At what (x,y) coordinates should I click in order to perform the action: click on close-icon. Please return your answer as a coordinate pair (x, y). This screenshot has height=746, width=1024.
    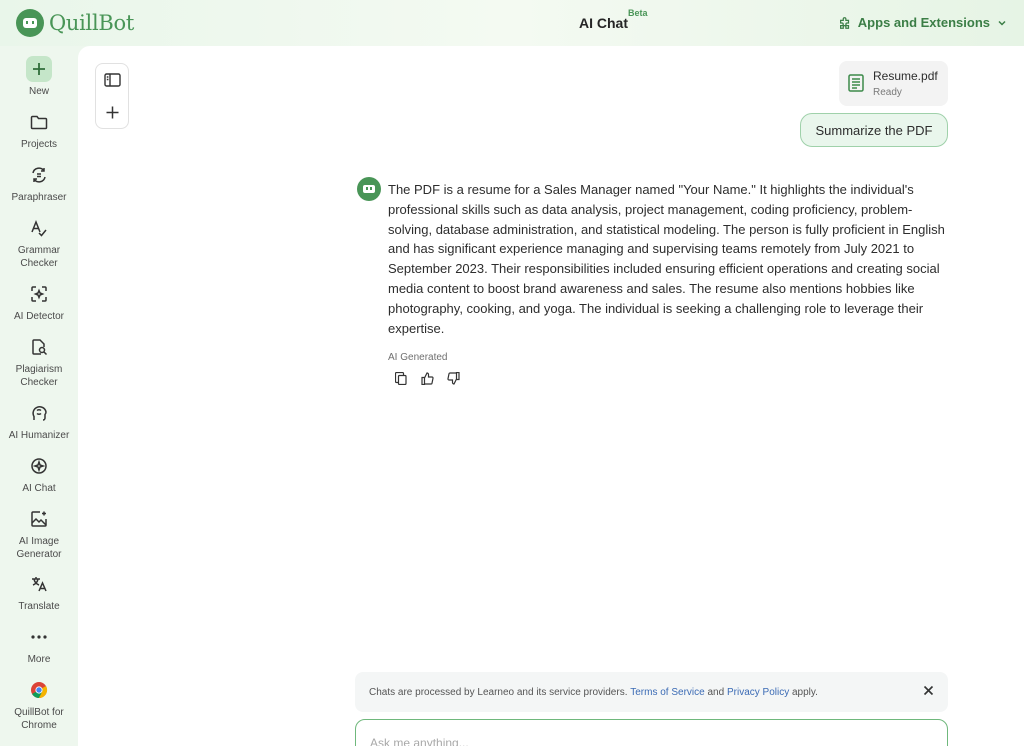
    Looking at the image, I should click on (928, 690).